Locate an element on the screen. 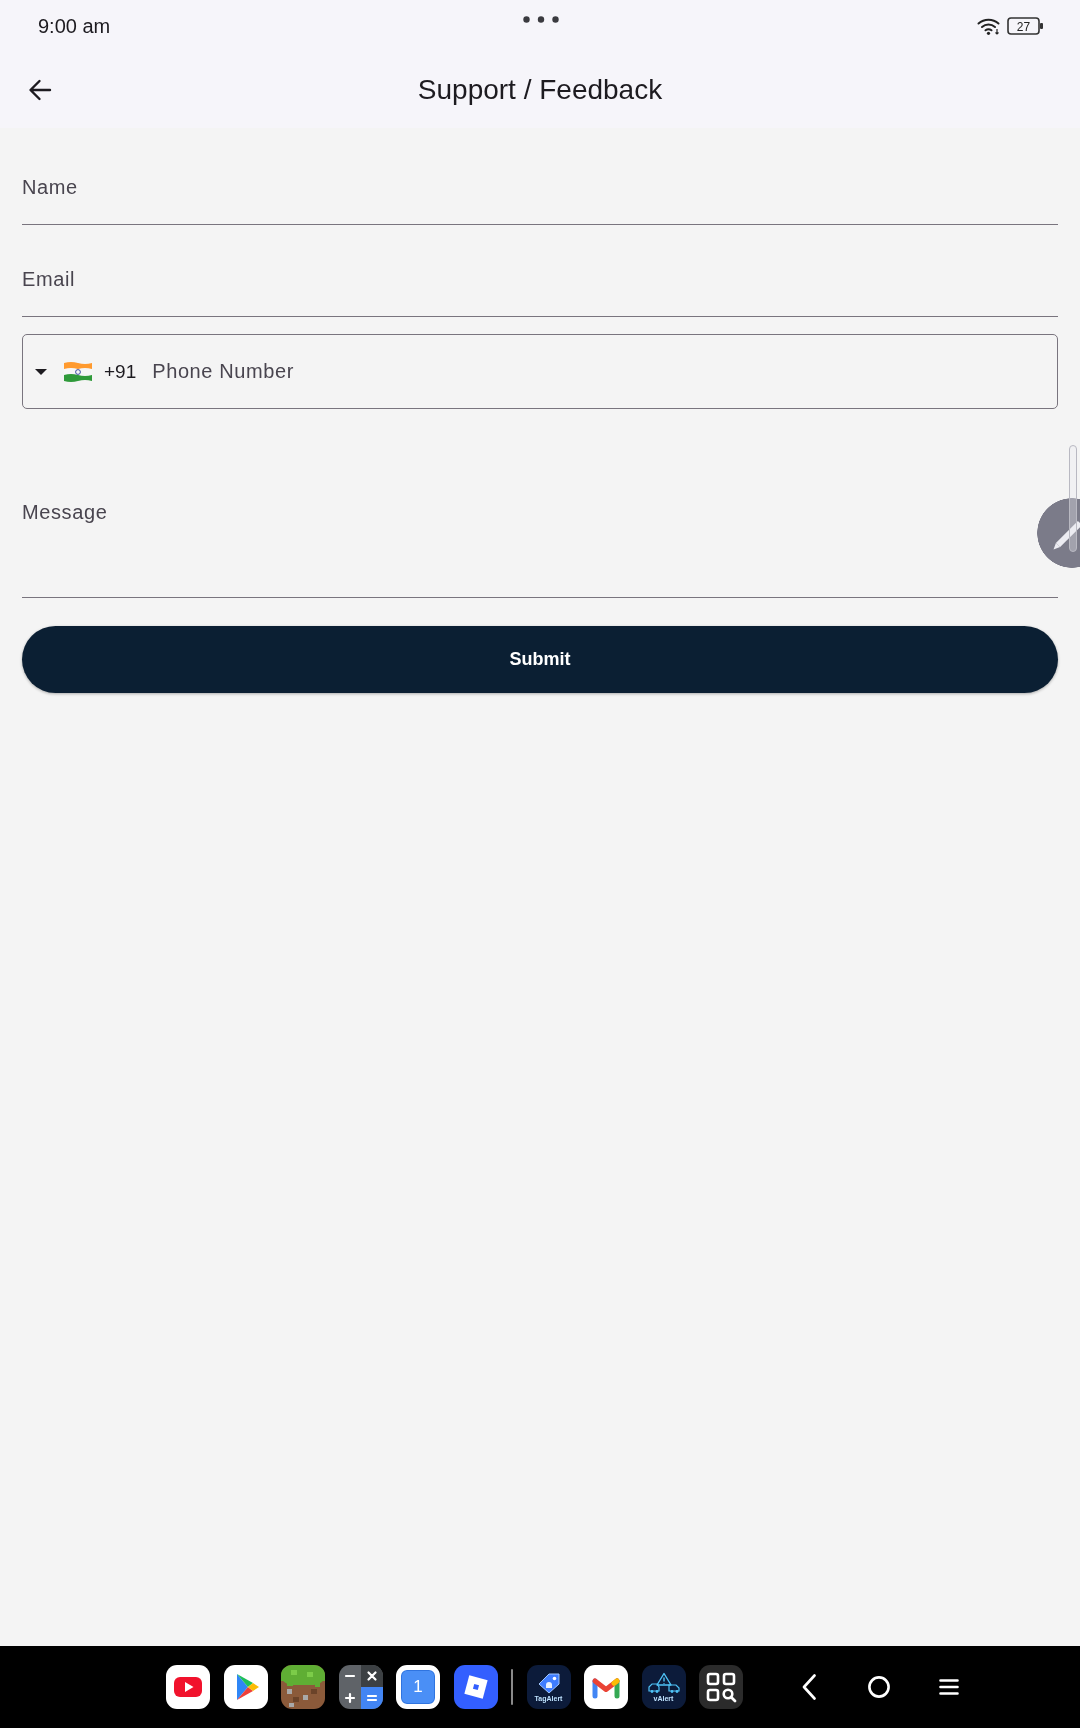 This screenshot has width=1080, height=1728. country-code-picker: +91 is located at coordinates (86, 371).